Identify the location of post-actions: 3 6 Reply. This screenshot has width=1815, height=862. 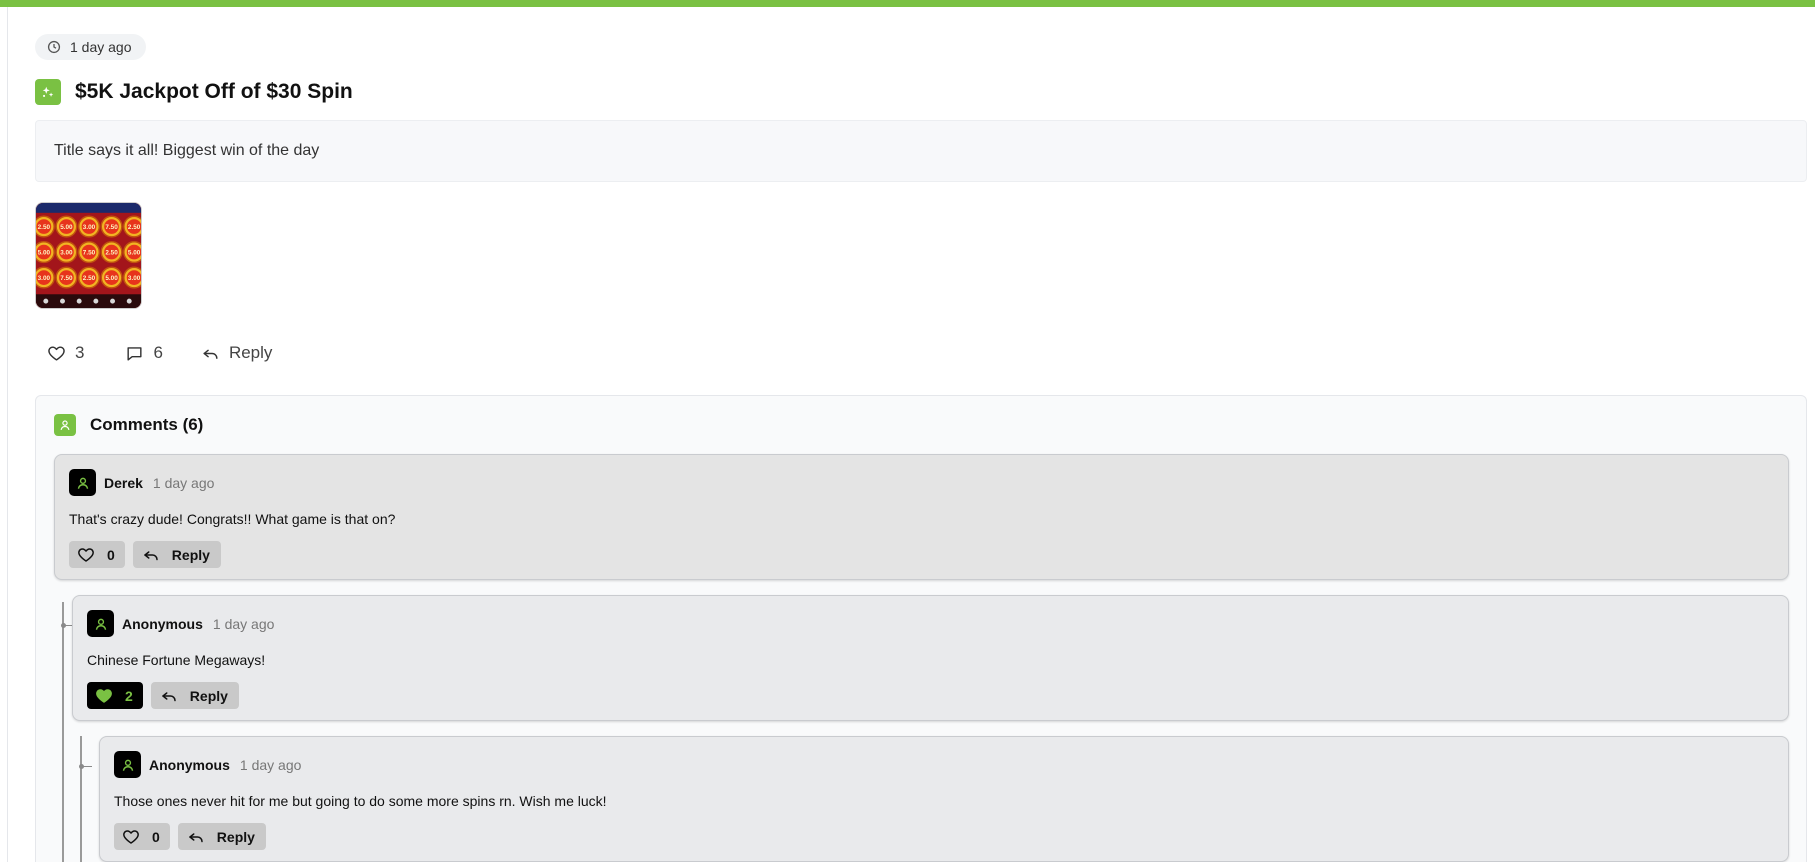
(159, 353).